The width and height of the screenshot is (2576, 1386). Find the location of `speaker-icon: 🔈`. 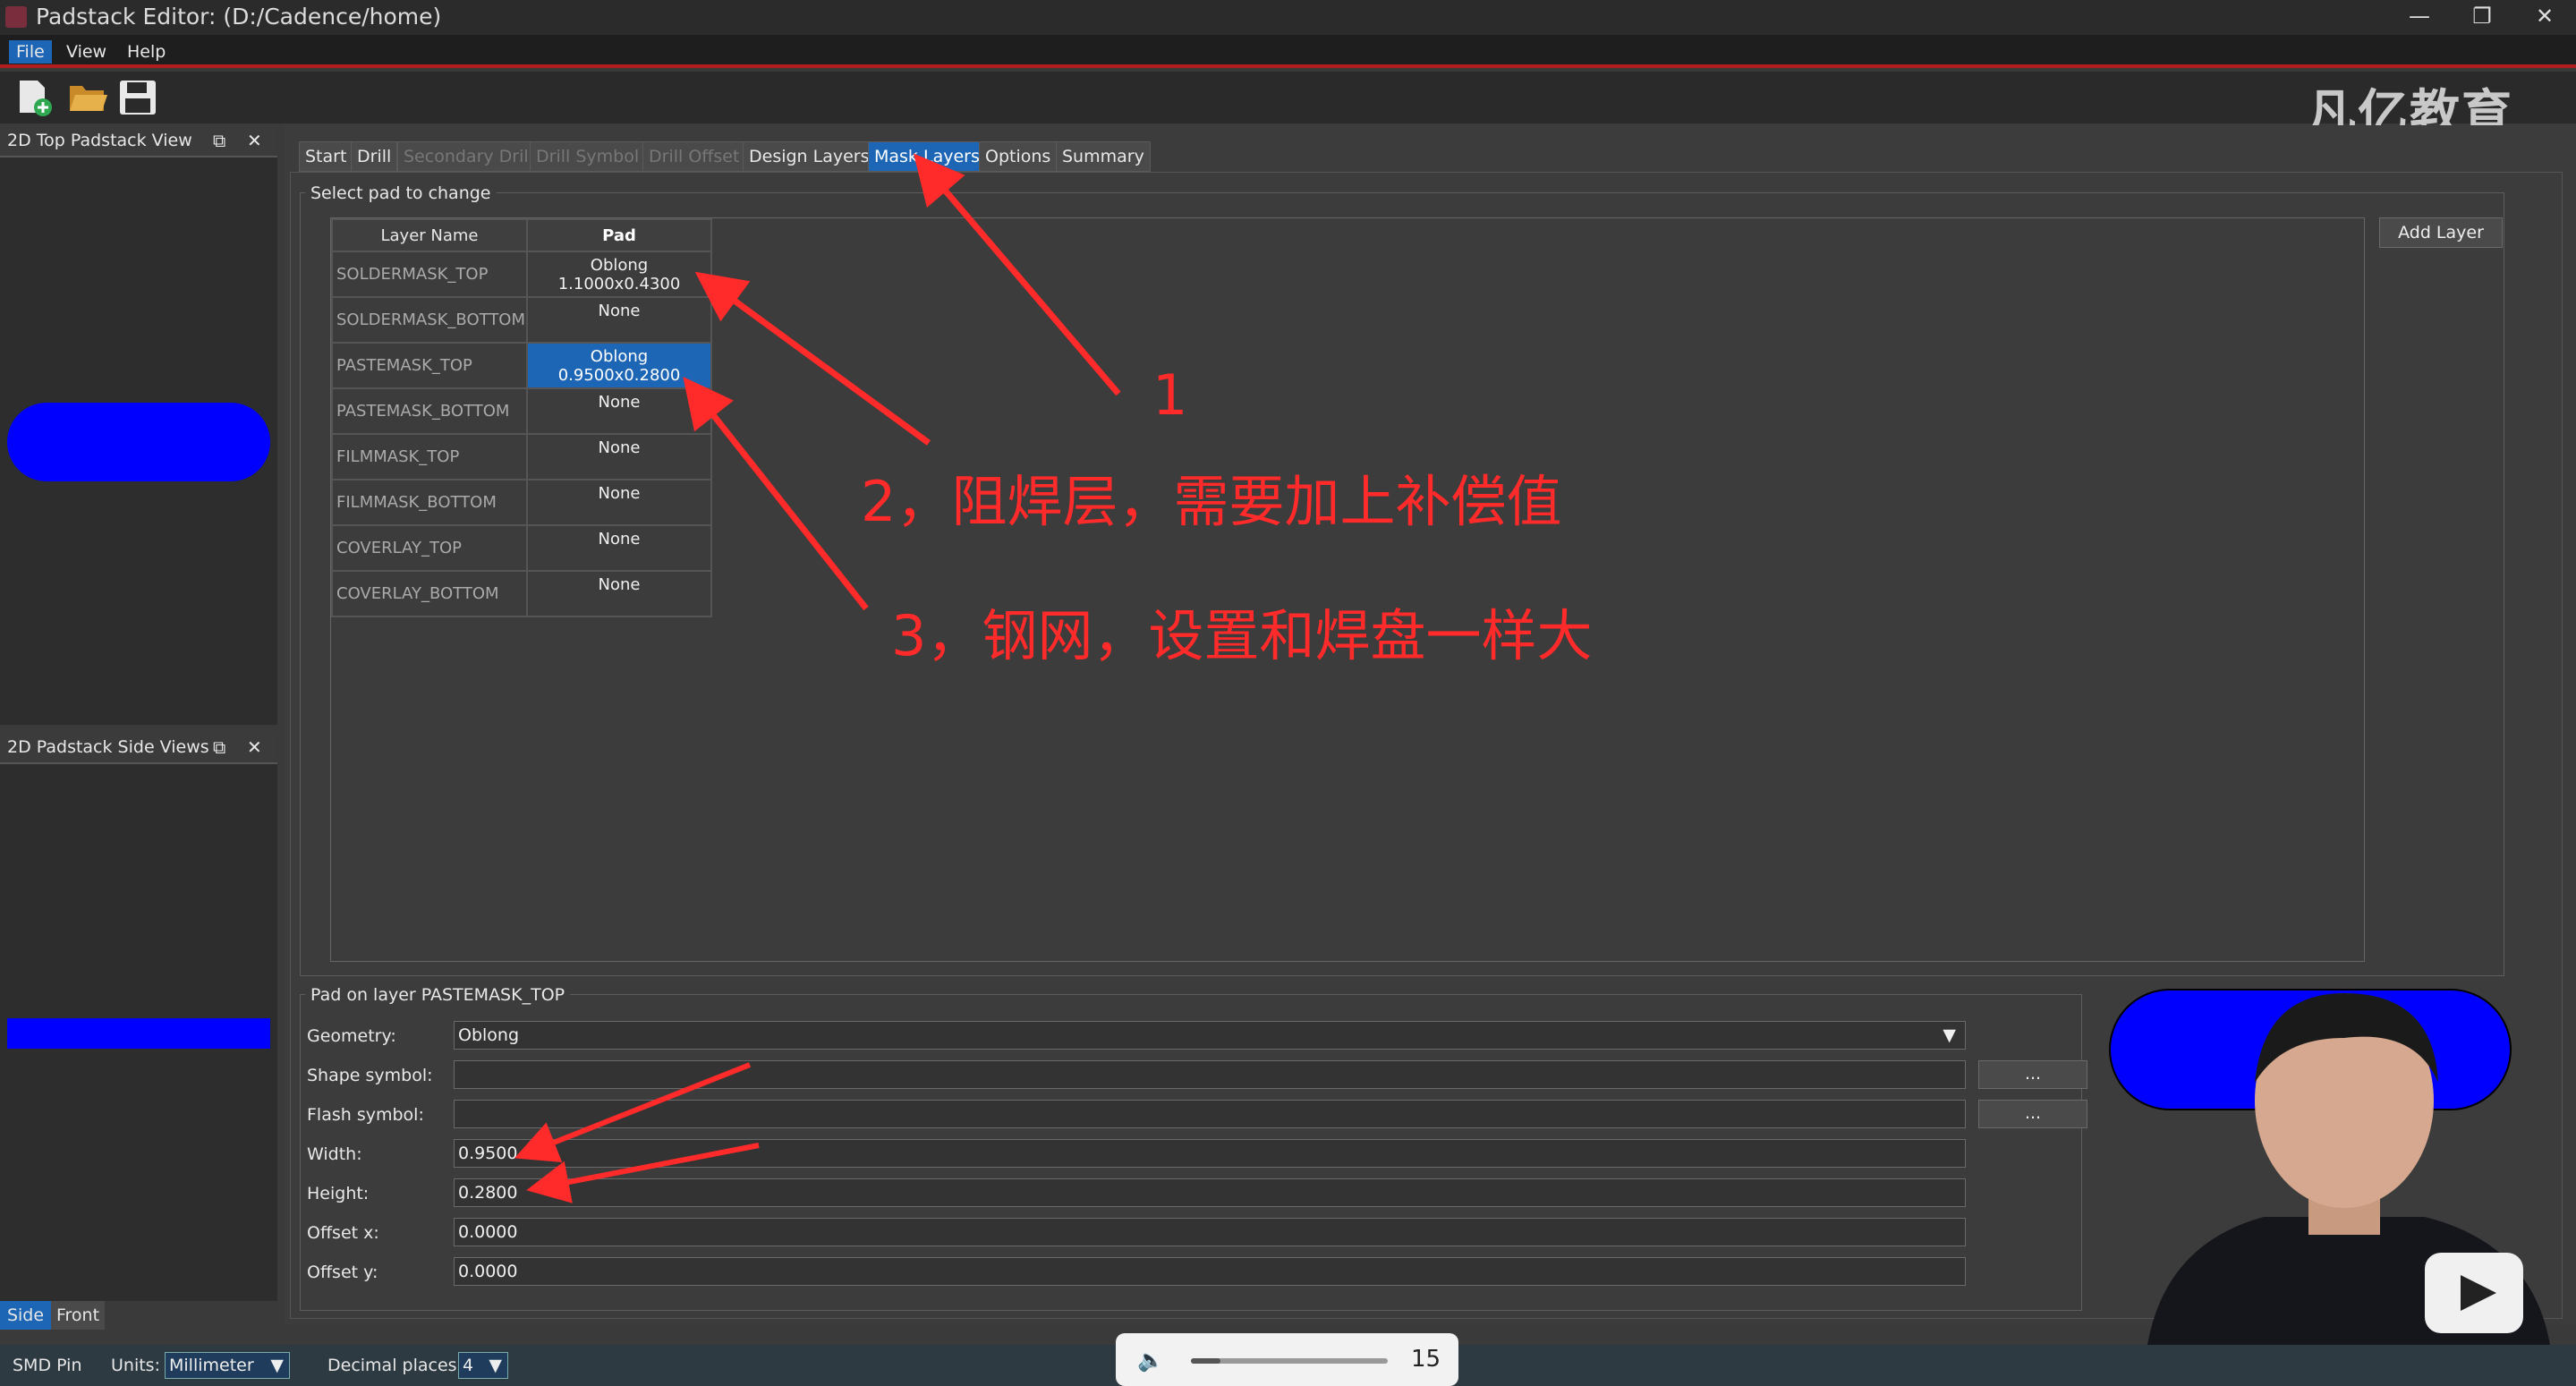

speaker-icon: 🔈 is located at coordinates (1150, 1361).